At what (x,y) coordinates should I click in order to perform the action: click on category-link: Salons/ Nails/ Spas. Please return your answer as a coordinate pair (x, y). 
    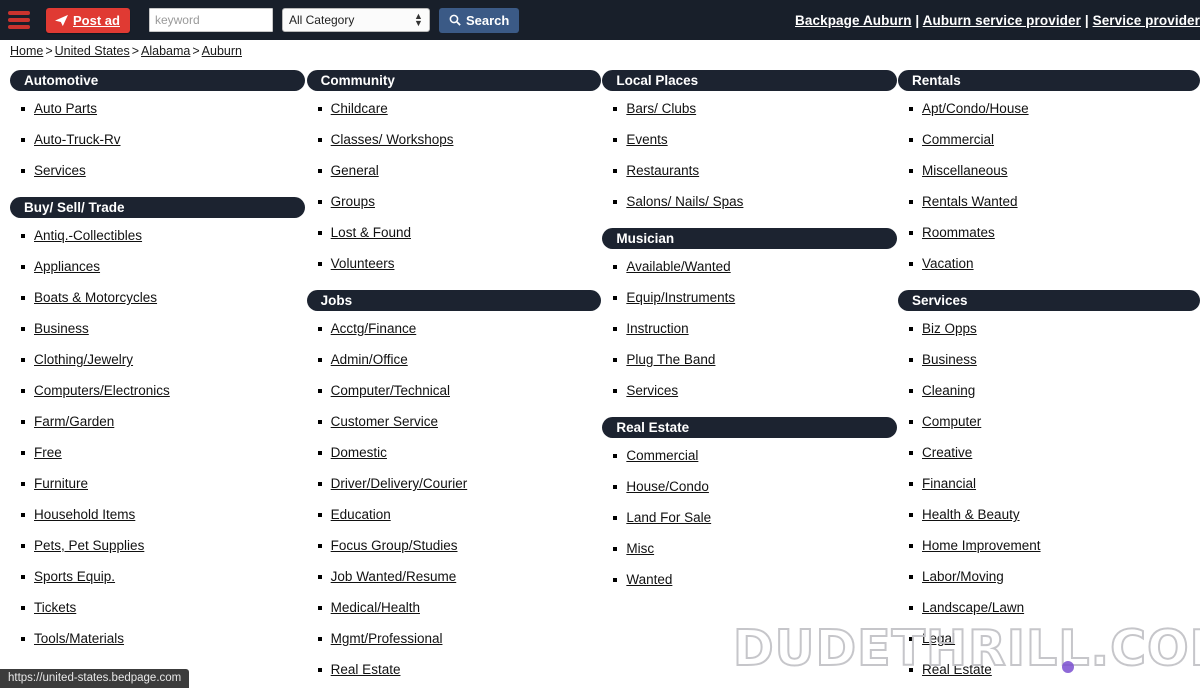
    Looking at the image, I should click on (684, 201).